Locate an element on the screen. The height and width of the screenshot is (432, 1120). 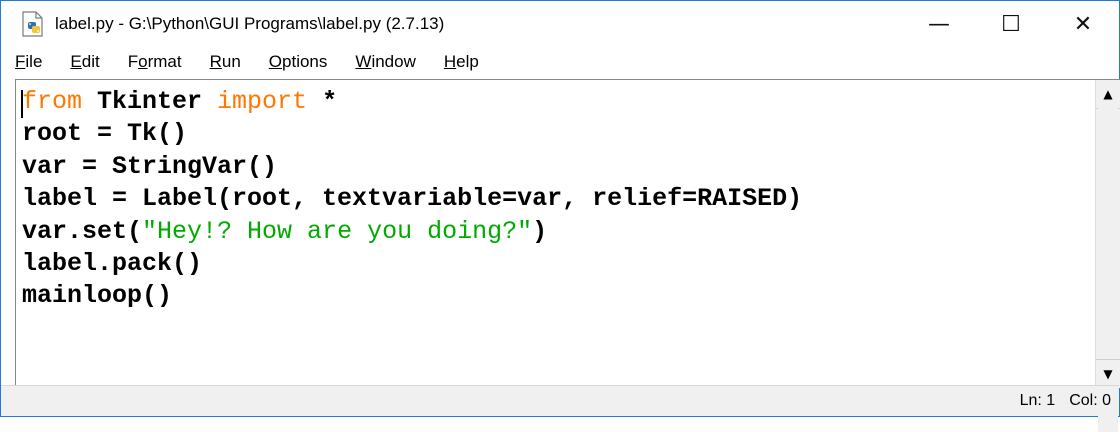
status-line-number: Ln: 1 is located at coordinates (1037, 400).